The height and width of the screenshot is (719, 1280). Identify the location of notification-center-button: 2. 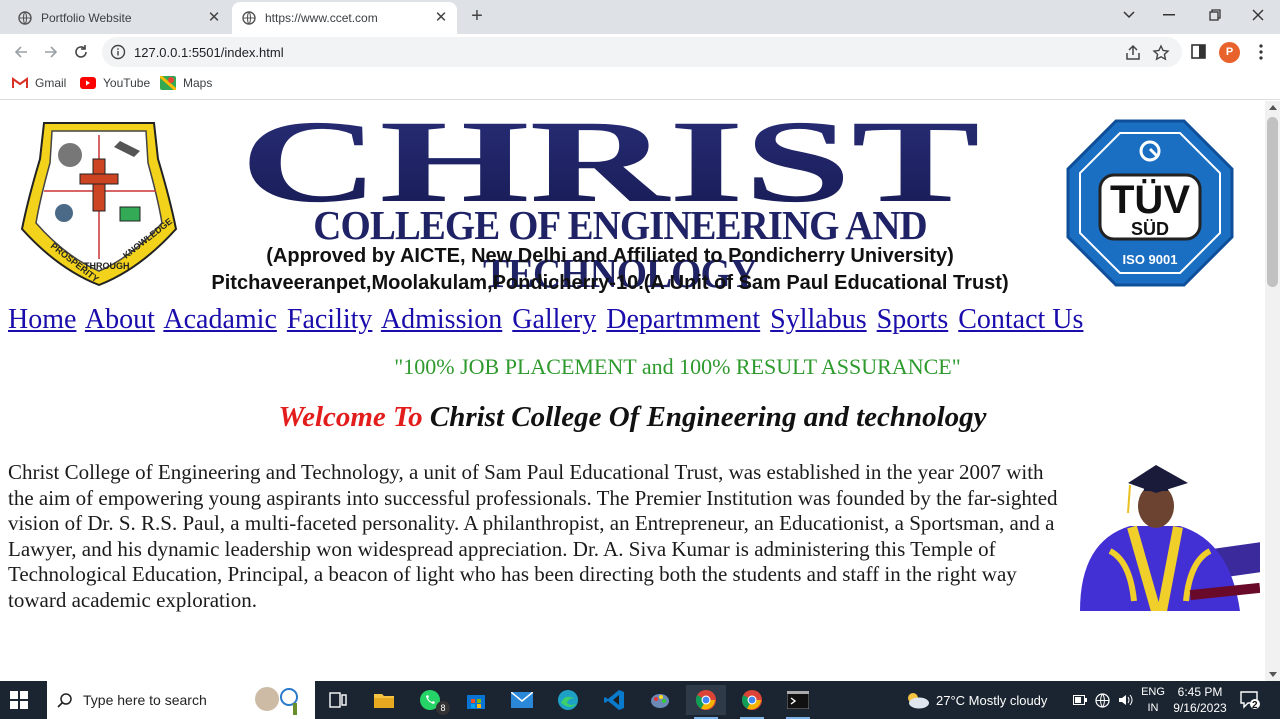
(1250, 700).